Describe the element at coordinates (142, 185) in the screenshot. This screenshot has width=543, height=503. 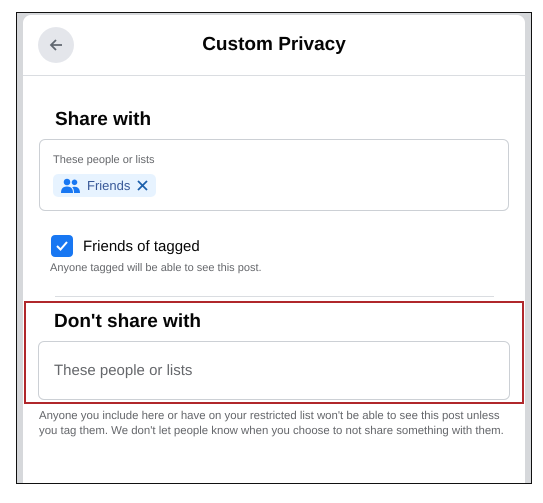
I see `remove-icon` at that location.